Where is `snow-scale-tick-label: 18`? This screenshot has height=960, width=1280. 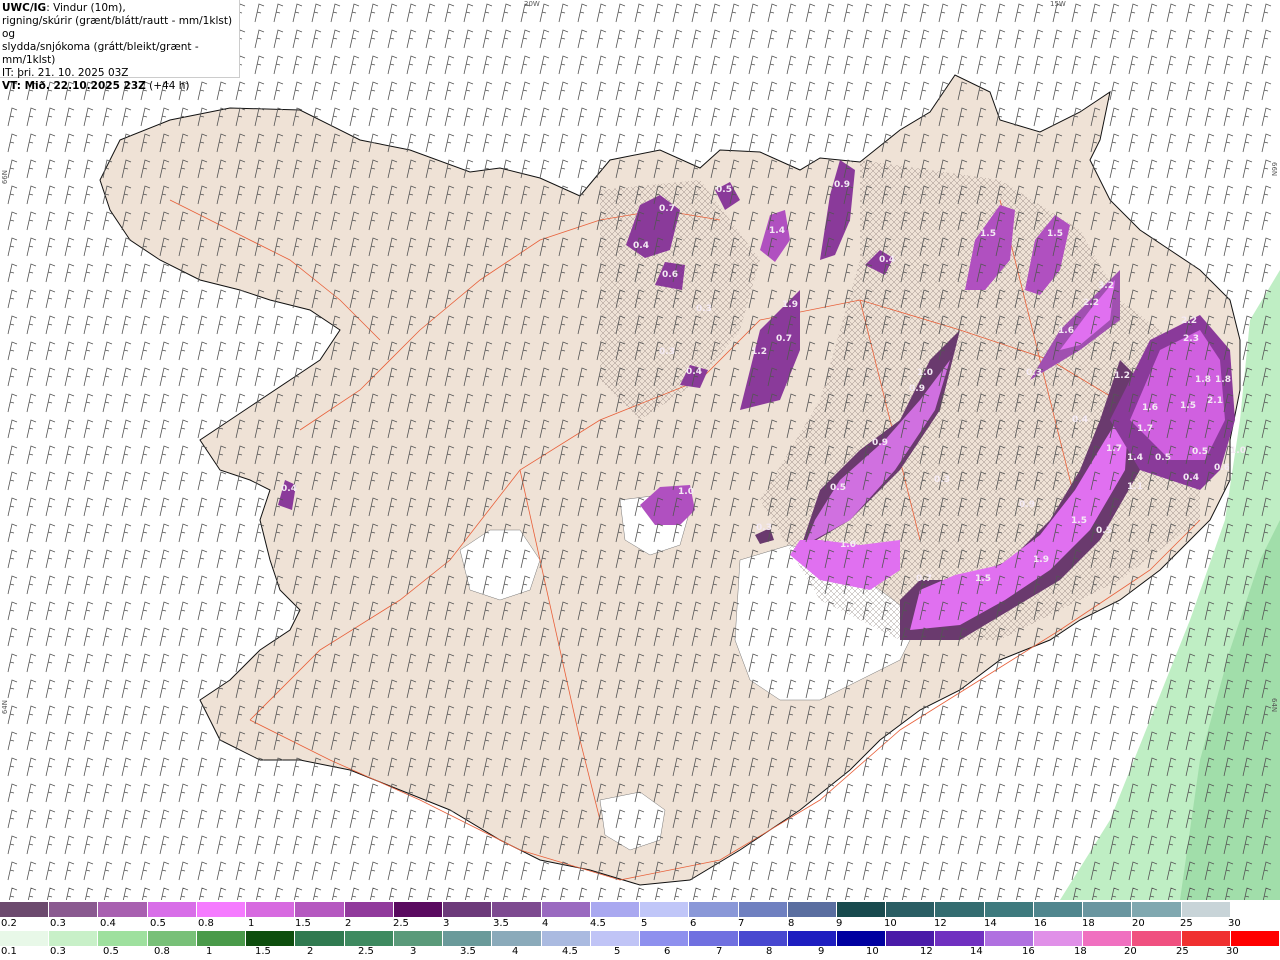 snow-scale-tick-label: 18 is located at coordinates (1088, 923).